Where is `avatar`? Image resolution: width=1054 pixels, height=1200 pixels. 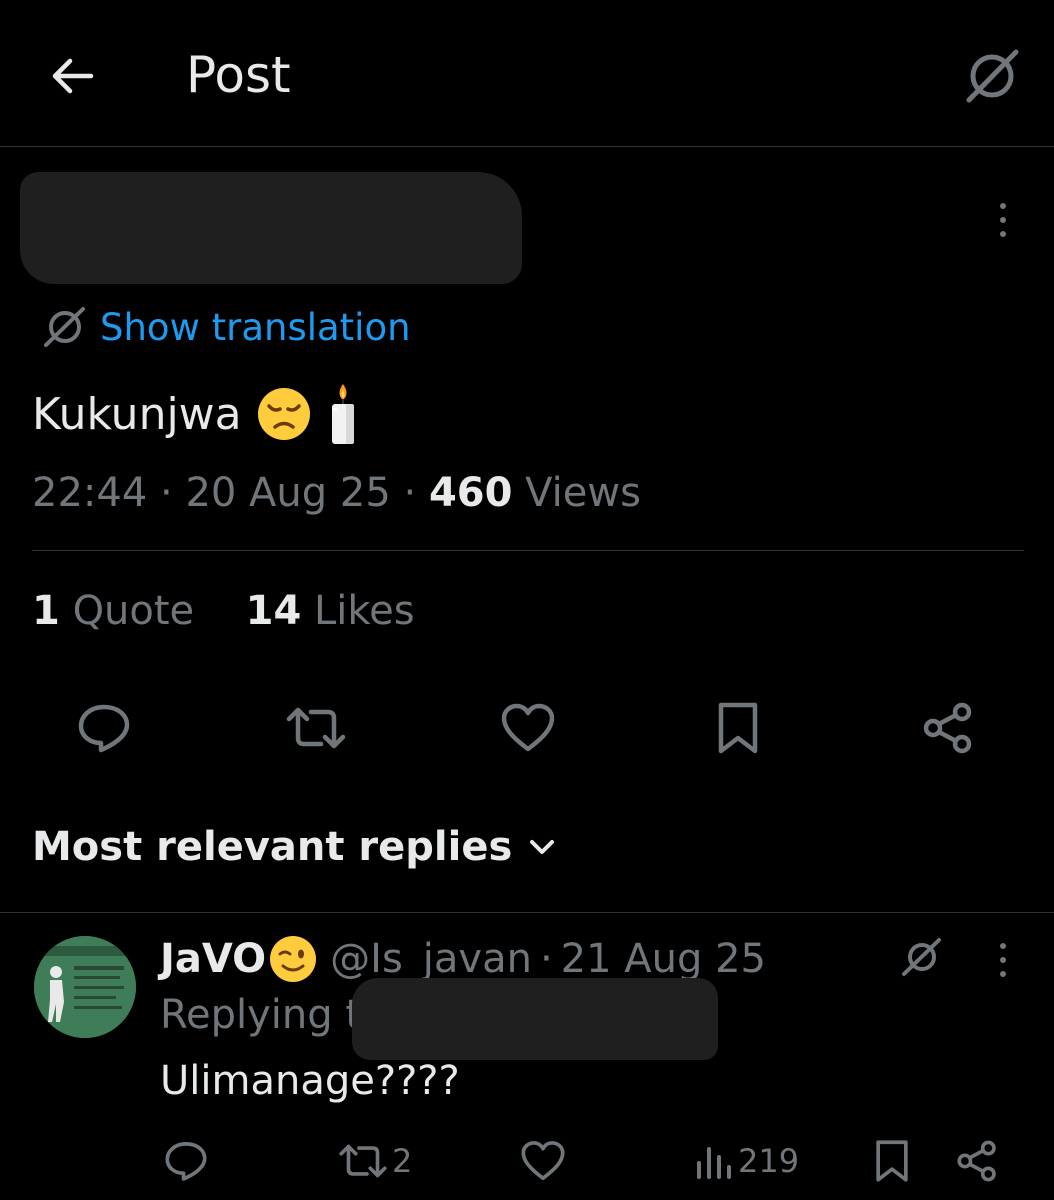 avatar is located at coordinates (85, 987).